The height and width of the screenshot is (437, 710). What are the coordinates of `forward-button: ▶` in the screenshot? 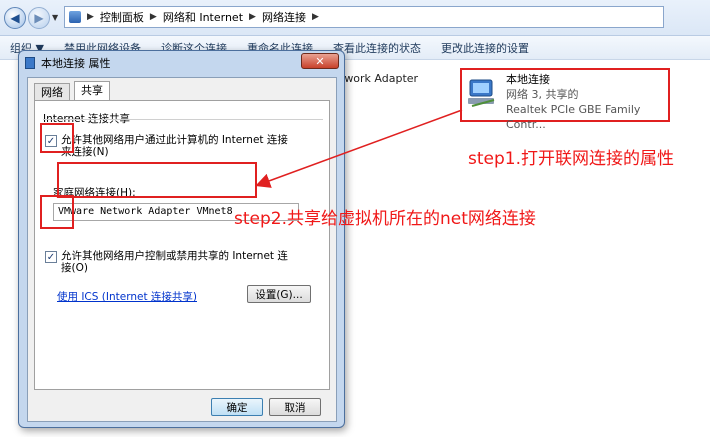 It's located at (39, 18).